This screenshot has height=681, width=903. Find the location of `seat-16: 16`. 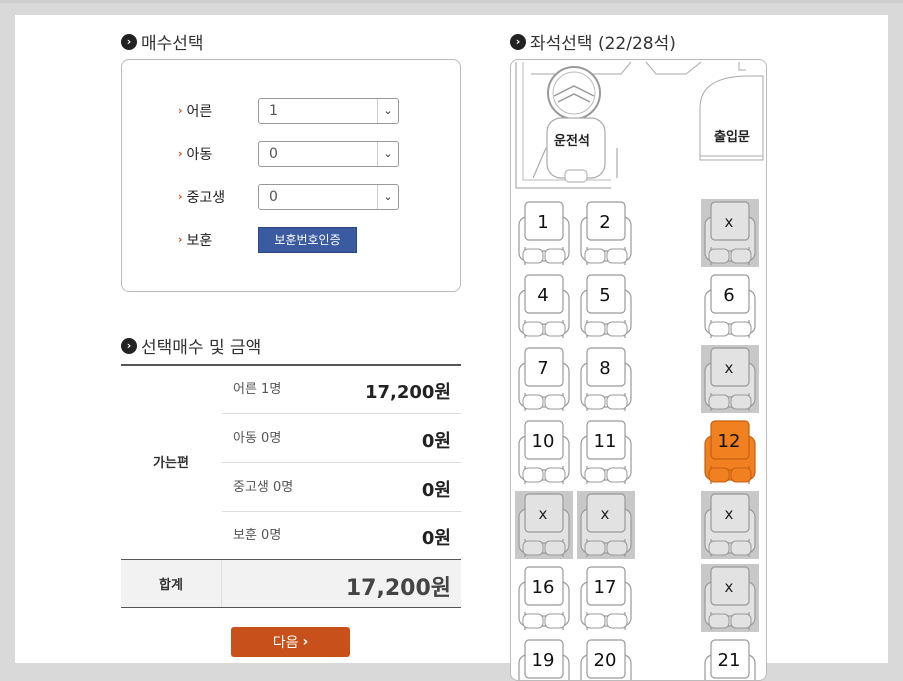

seat-16: 16 is located at coordinates (544, 598).